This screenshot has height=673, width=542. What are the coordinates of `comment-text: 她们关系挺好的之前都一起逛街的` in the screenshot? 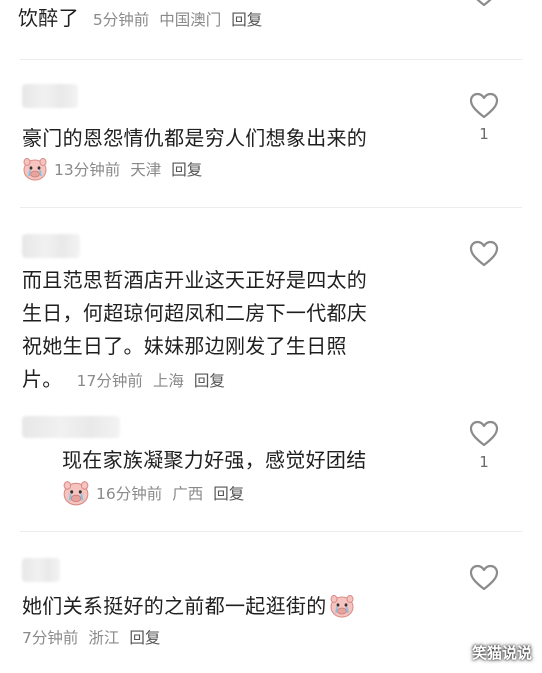 It's located at (188, 606).